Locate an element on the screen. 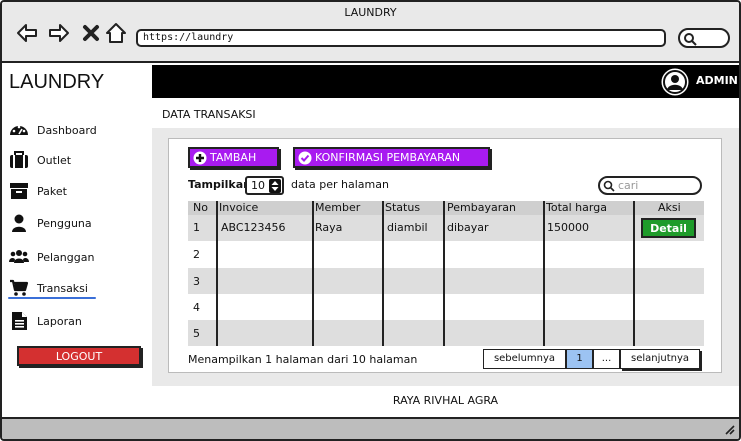 The width and height of the screenshot is (741, 441). home-icon is located at coordinates (116, 33).